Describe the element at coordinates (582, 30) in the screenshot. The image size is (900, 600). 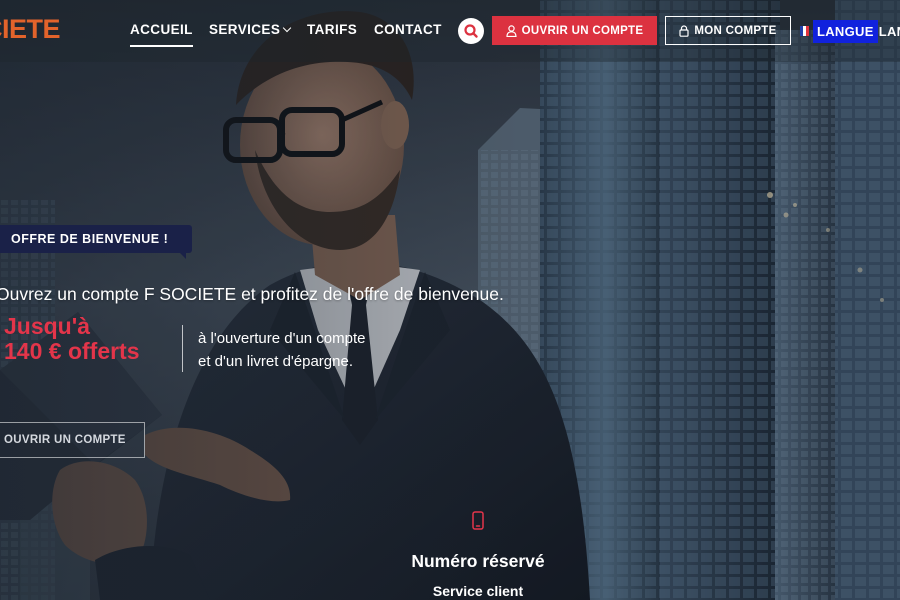
I see `open-account-label: OUVRIR UN COMPTE` at that location.